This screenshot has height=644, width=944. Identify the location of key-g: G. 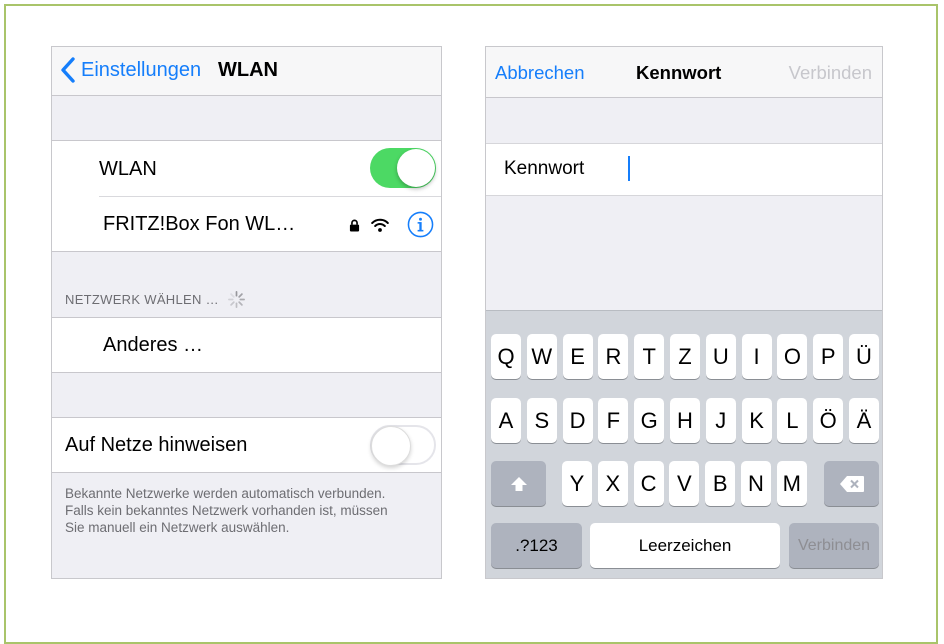
(649, 420).